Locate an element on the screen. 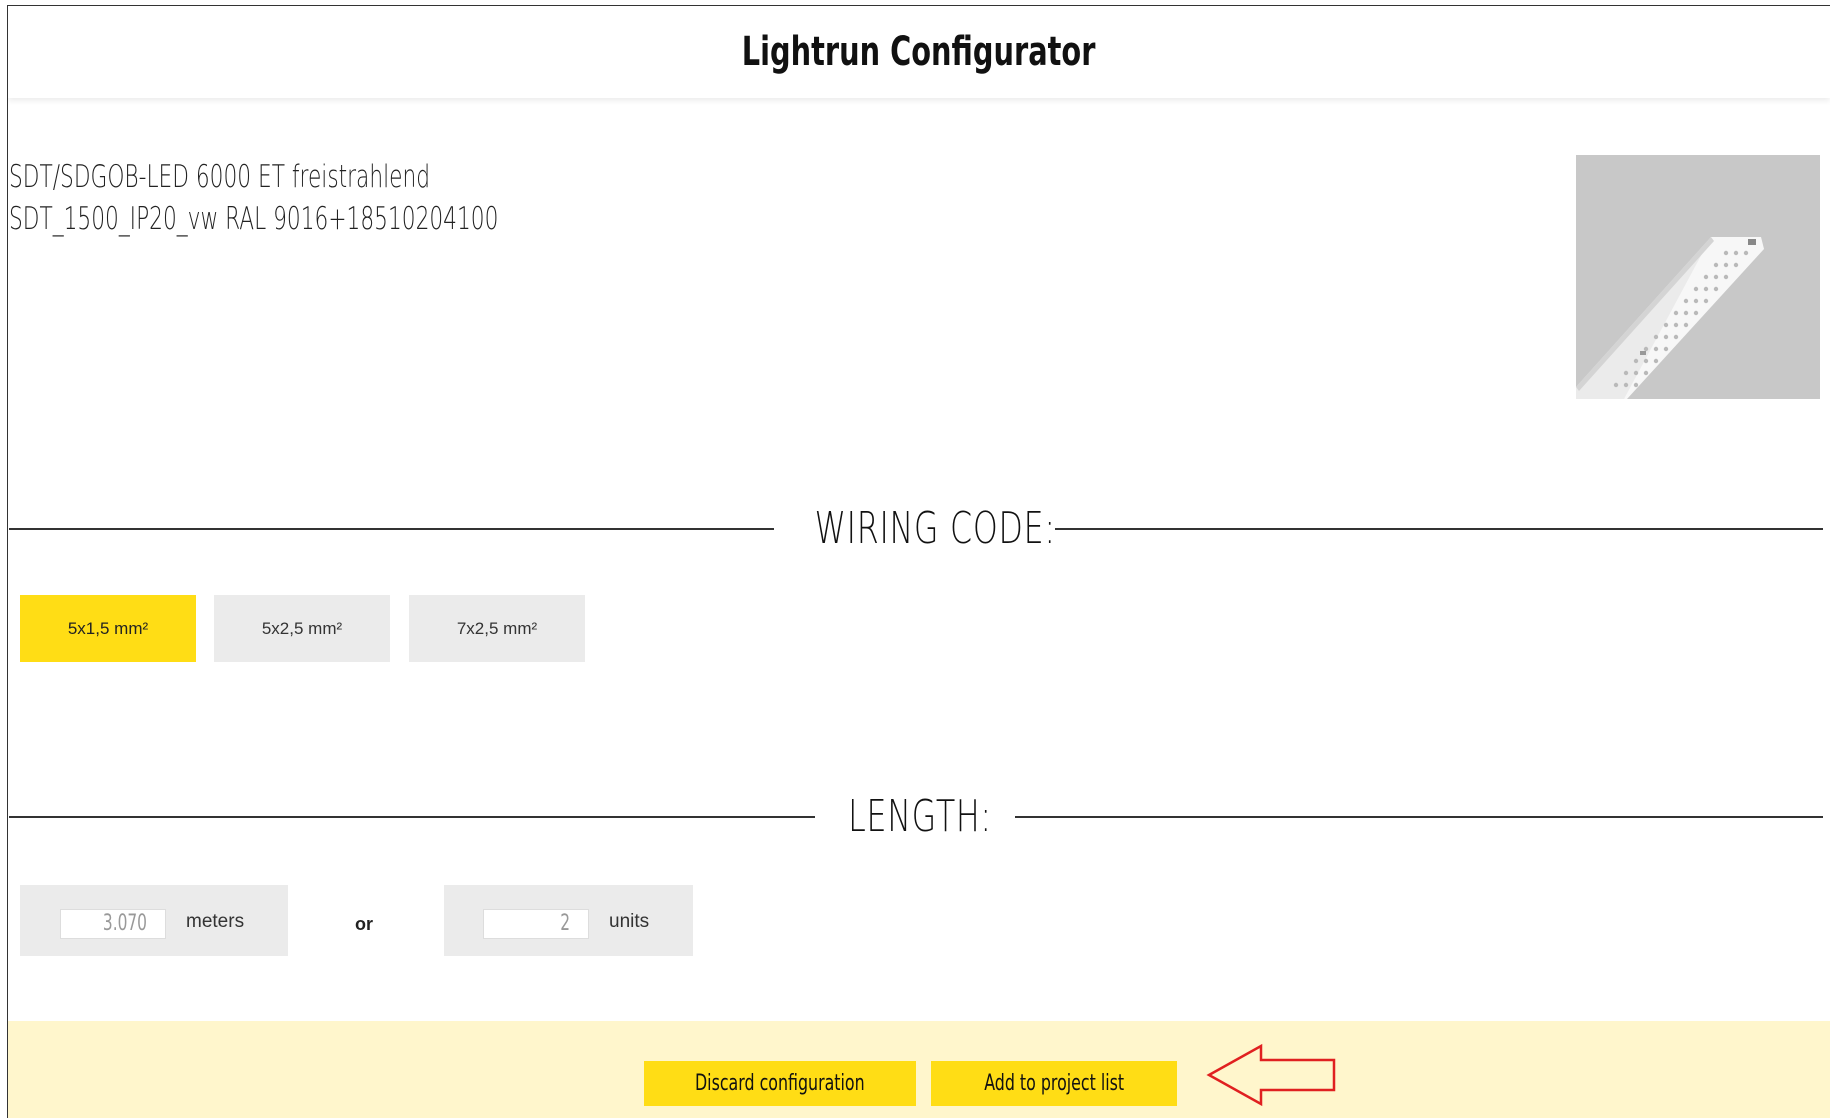  wiring-section-title: WIRING CODE: is located at coordinates (935, 528).